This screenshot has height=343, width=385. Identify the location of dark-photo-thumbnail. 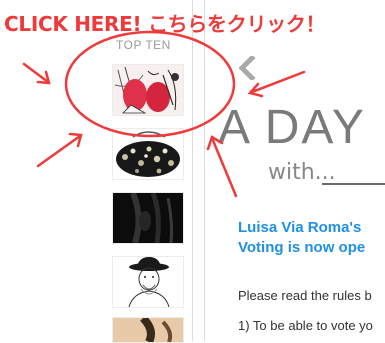
(148, 218).